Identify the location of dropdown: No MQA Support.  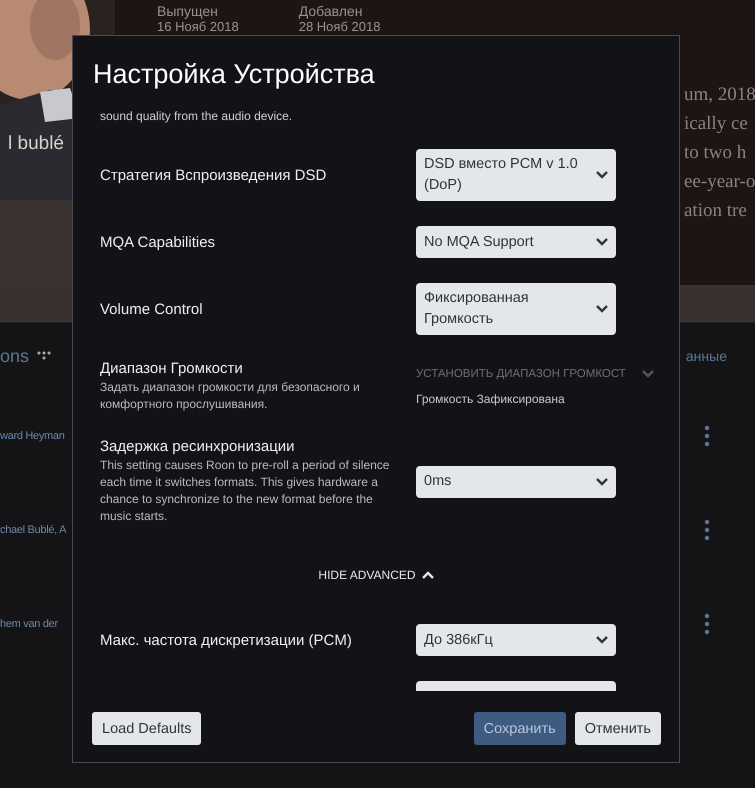
(516, 242).